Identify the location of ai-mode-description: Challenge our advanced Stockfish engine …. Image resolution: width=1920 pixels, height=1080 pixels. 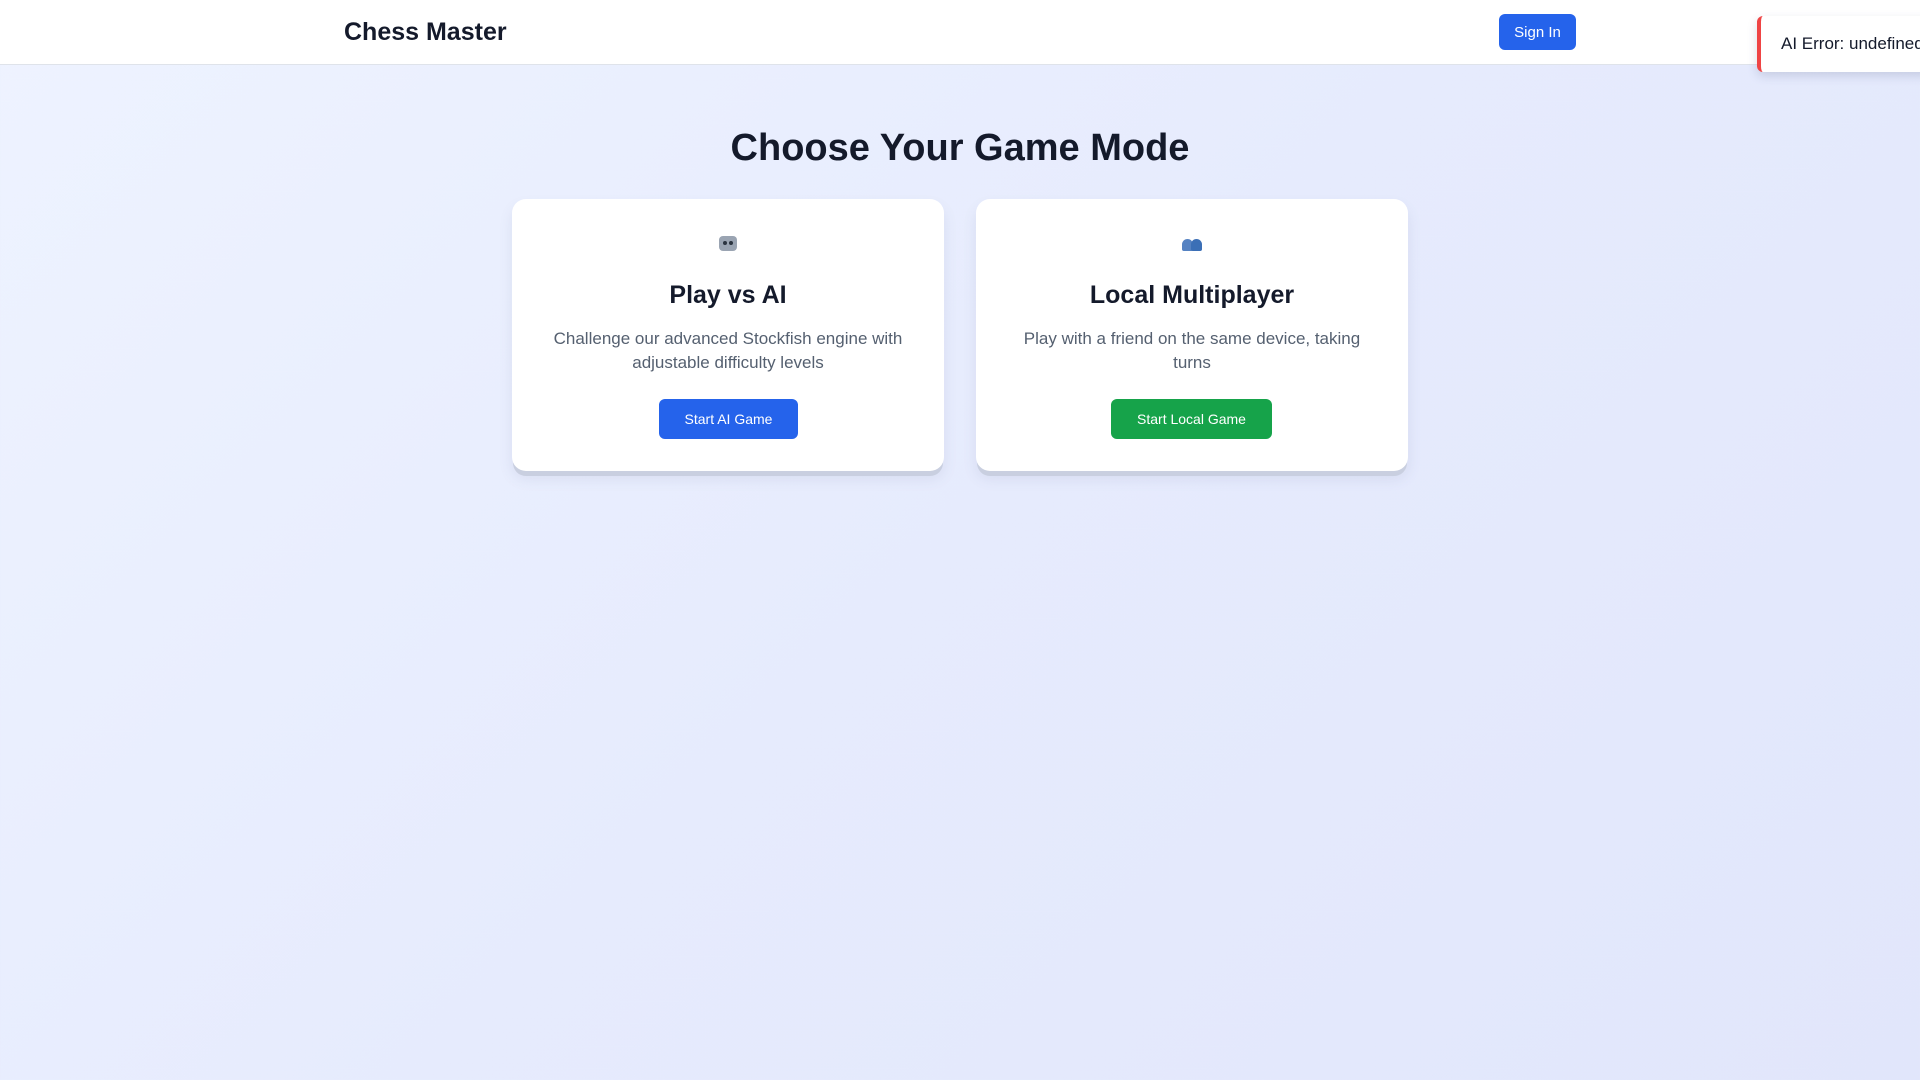
(728, 350).